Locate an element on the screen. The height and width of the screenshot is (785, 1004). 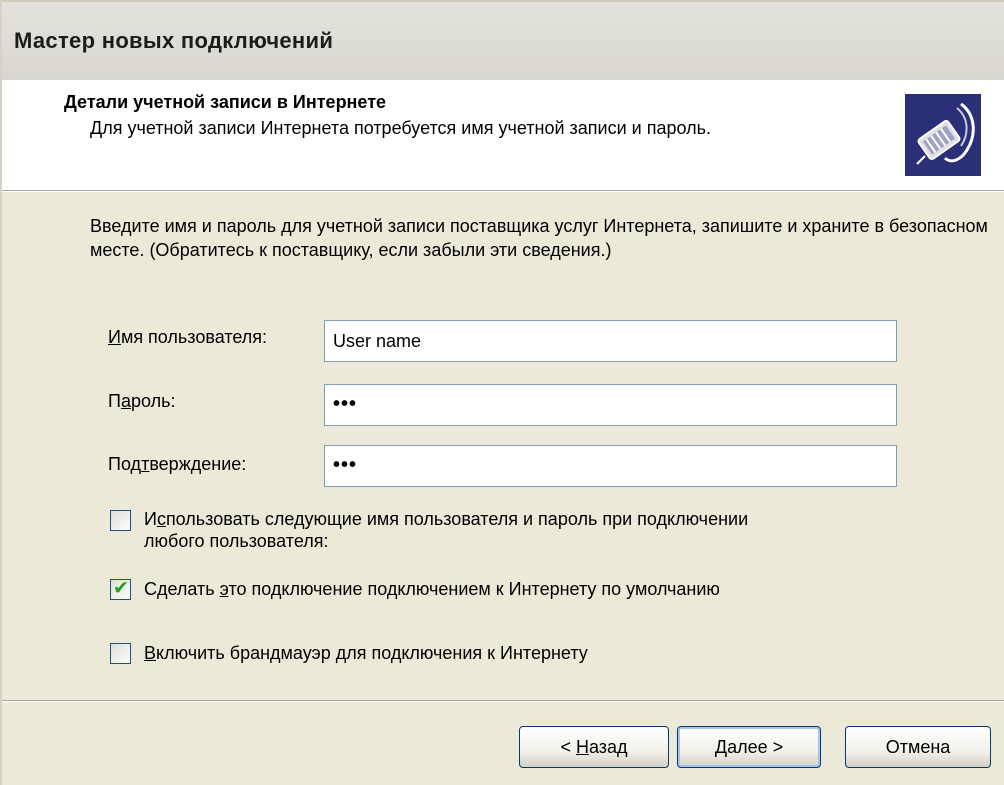
default-connection-label-pre: Сделать is located at coordinates (182, 589).